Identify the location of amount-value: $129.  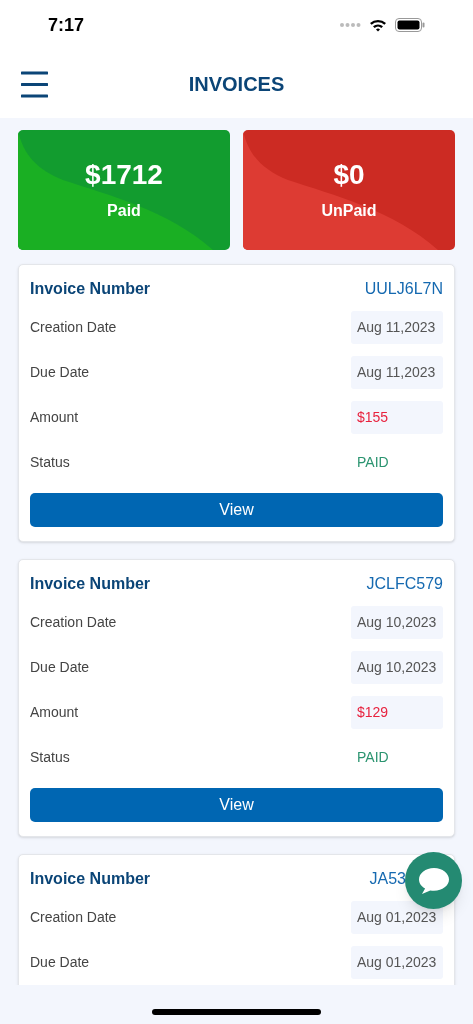
(397, 712).